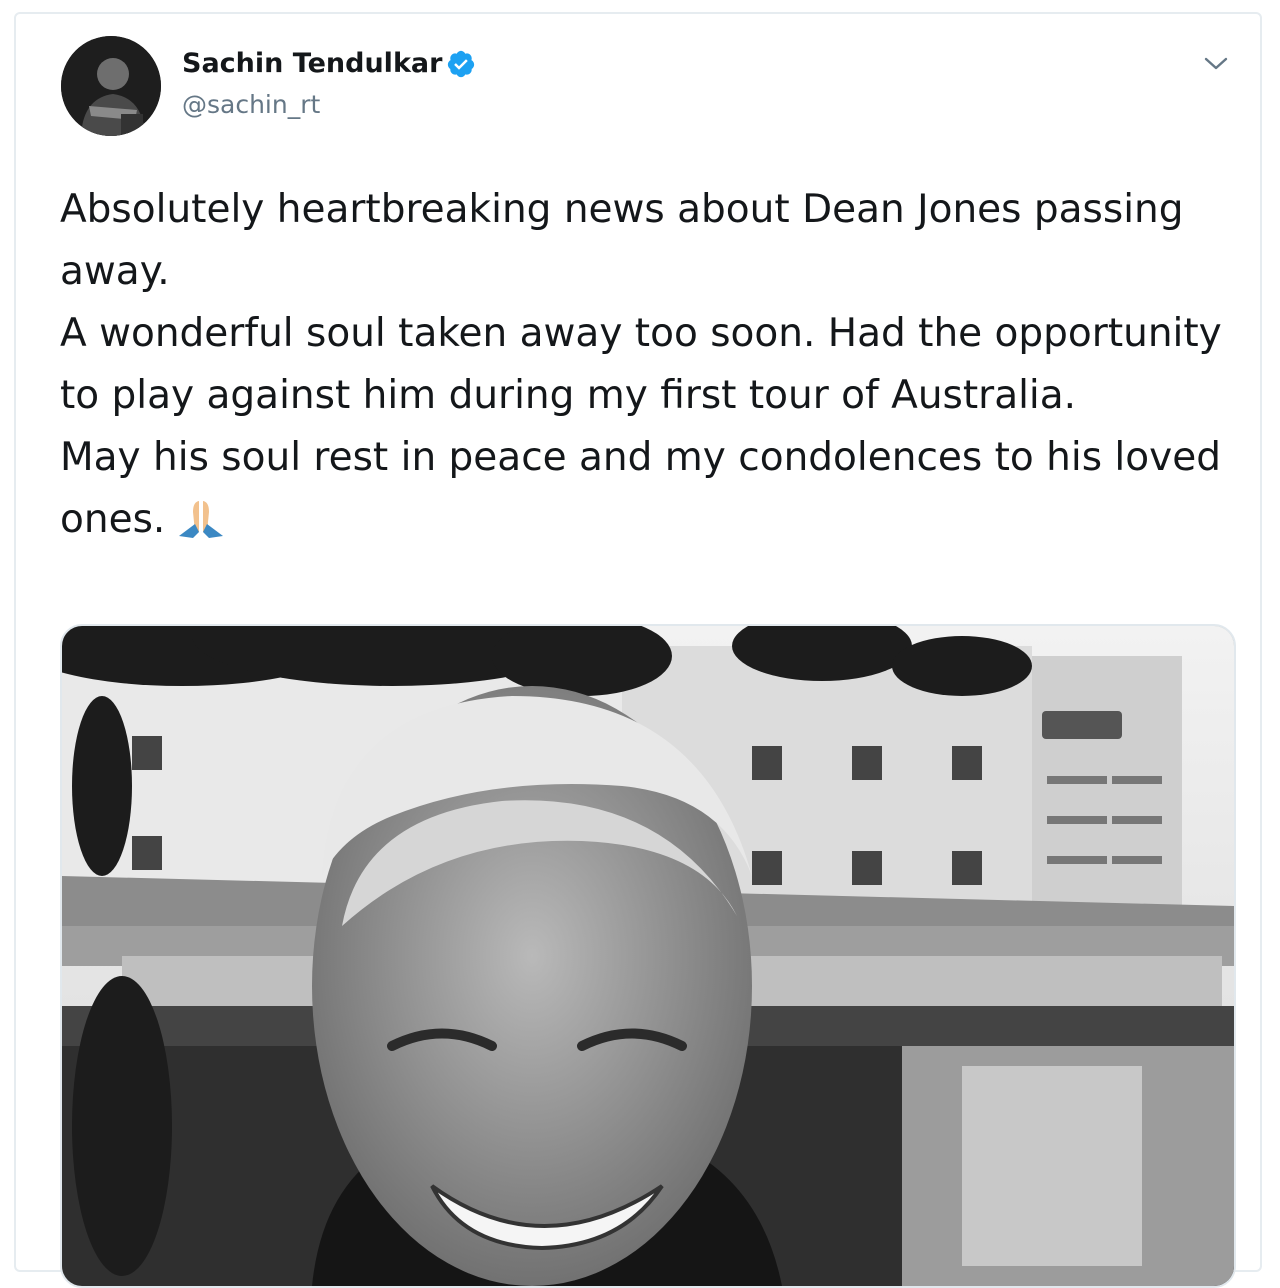 Image resolution: width=1280 pixels, height=1288 pixels. I want to click on author-name: Sachin Tendulkar, so click(329, 63).